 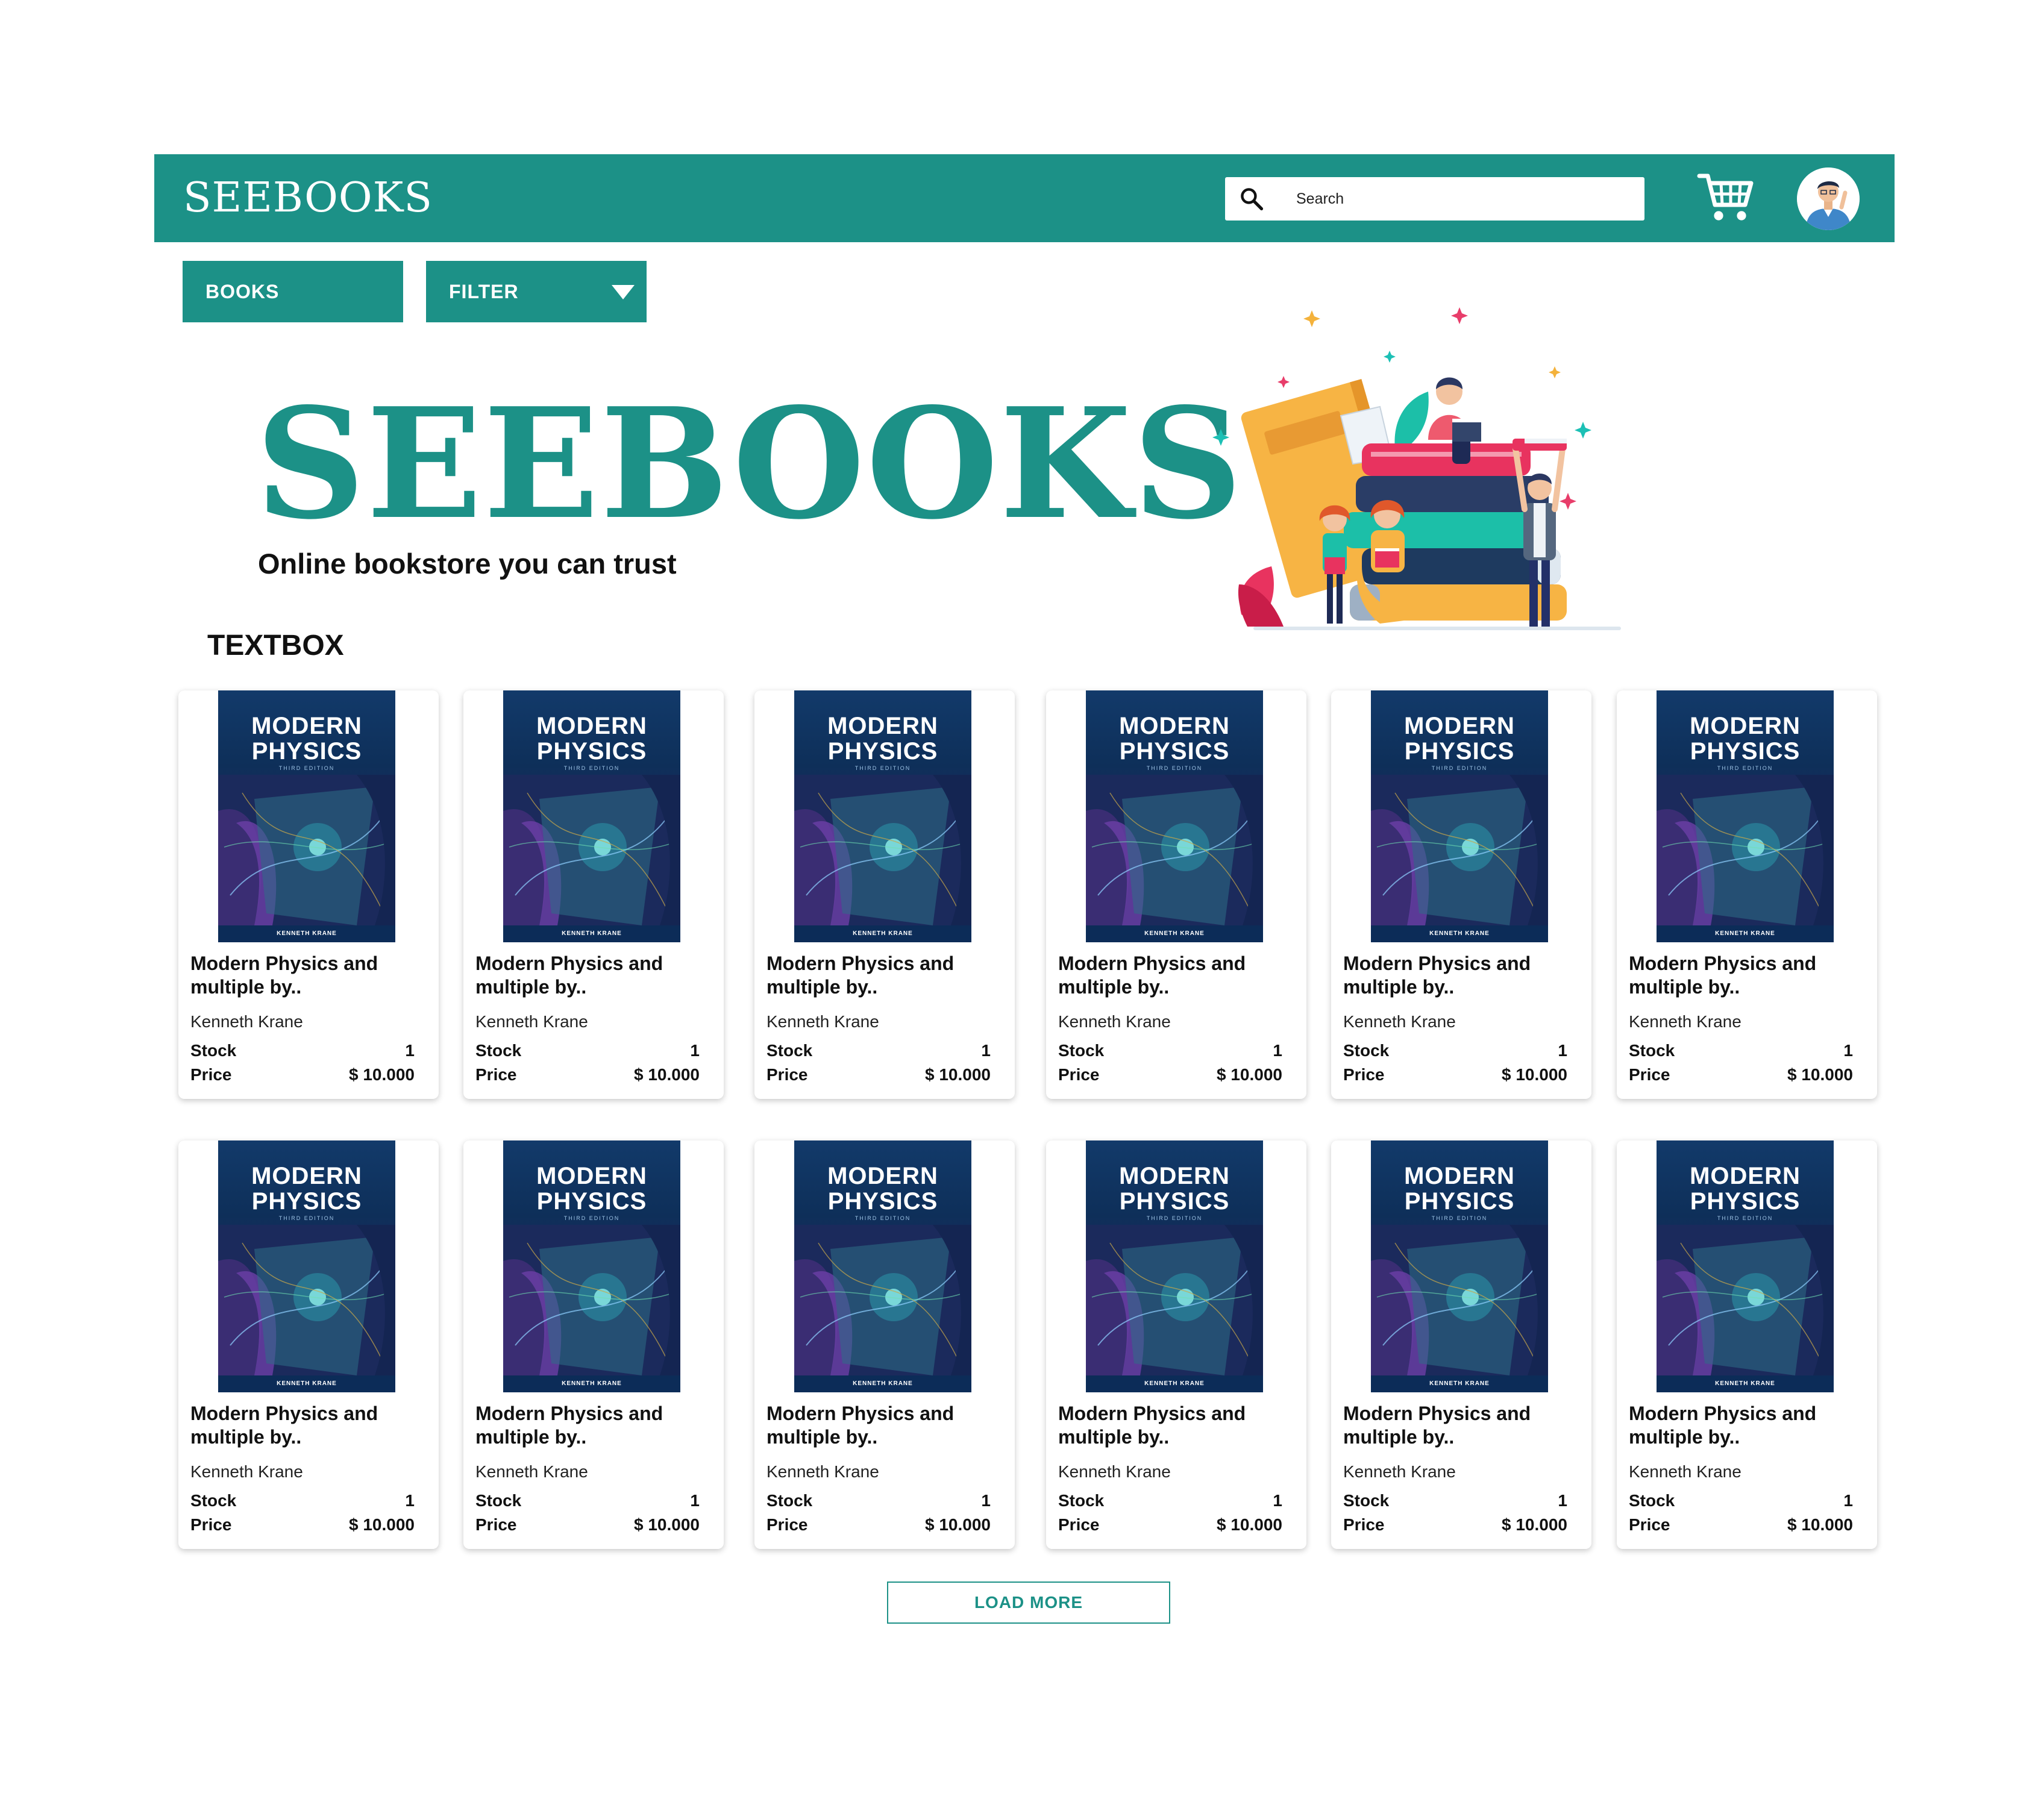 What do you see at coordinates (1828, 198) in the screenshot?
I see `avatar` at bounding box center [1828, 198].